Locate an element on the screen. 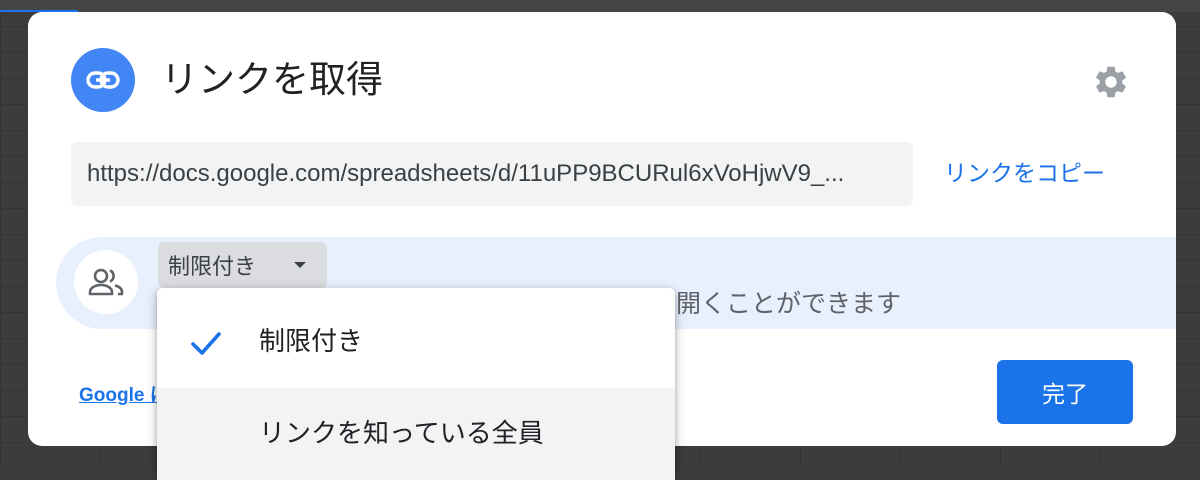  access-level-value: 制限付き is located at coordinates (212, 267).